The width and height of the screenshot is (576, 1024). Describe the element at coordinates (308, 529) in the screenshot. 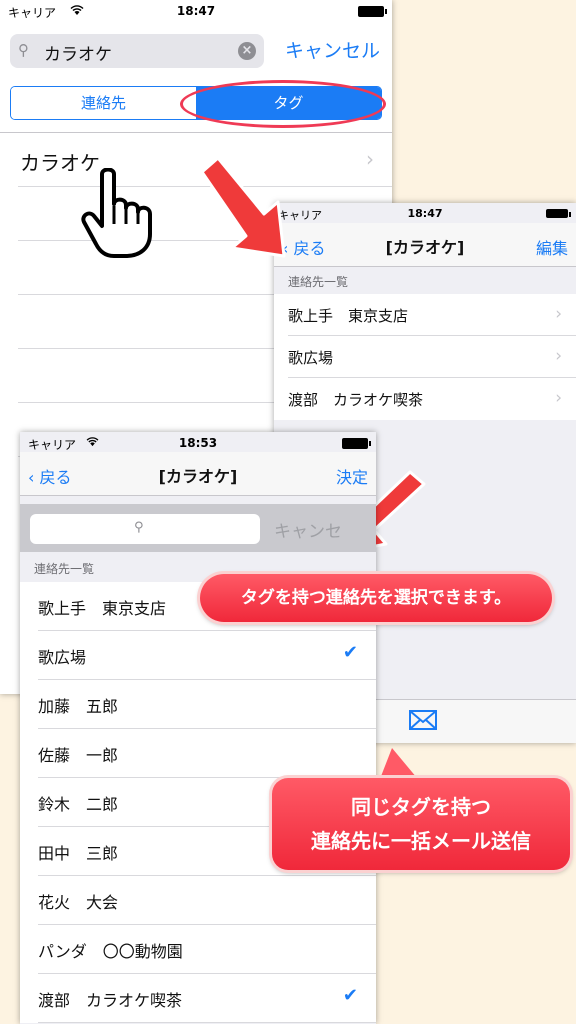

I see `cancel-button: キャンセ` at that location.